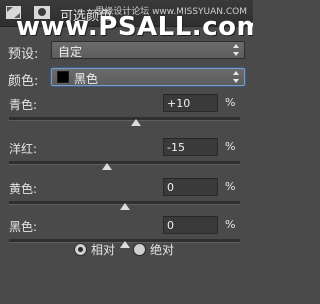  Describe the element at coordinates (23, 105) in the screenshot. I see `cyan-label: 青色:` at that location.